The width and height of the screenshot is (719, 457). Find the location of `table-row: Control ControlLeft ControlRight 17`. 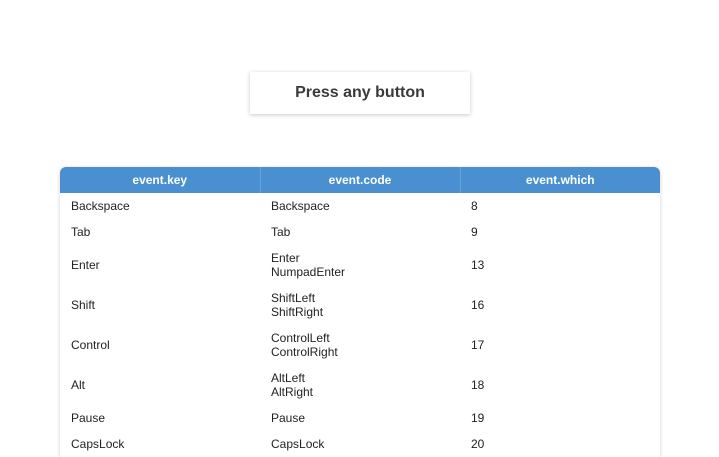

table-row: Control ControlLeft ControlRight 17 is located at coordinates (360, 345).